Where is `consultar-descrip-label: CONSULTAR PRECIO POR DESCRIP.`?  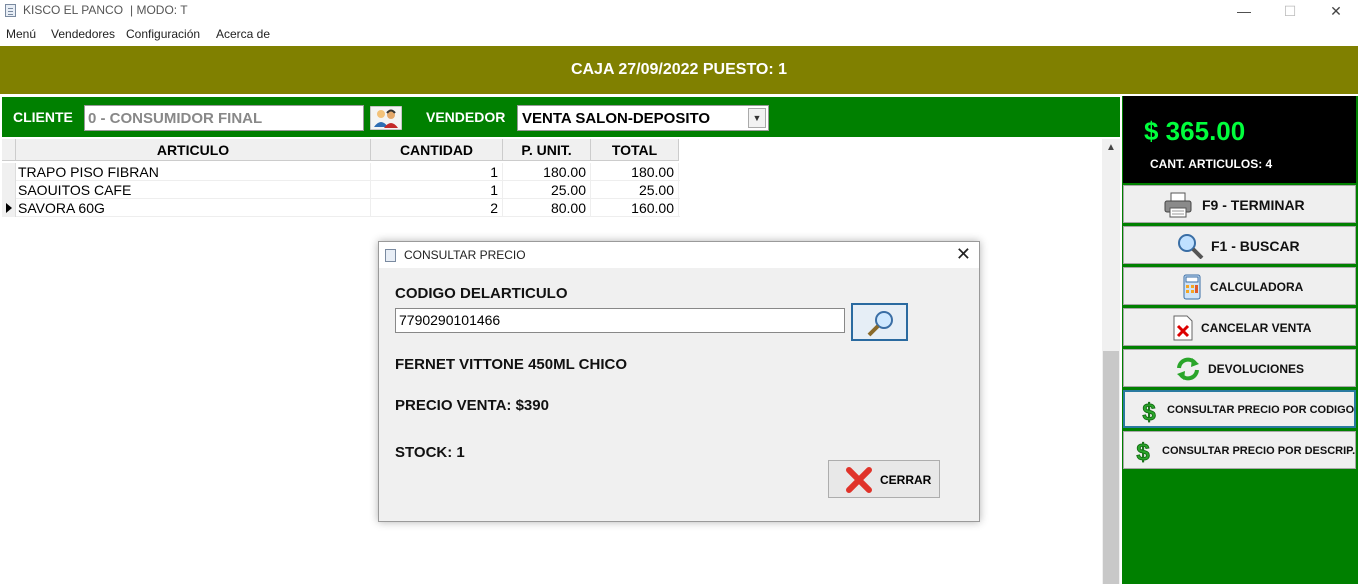
consultar-descrip-label: CONSULTAR PRECIO POR DESCRIP. is located at coordinates (1259, 451).